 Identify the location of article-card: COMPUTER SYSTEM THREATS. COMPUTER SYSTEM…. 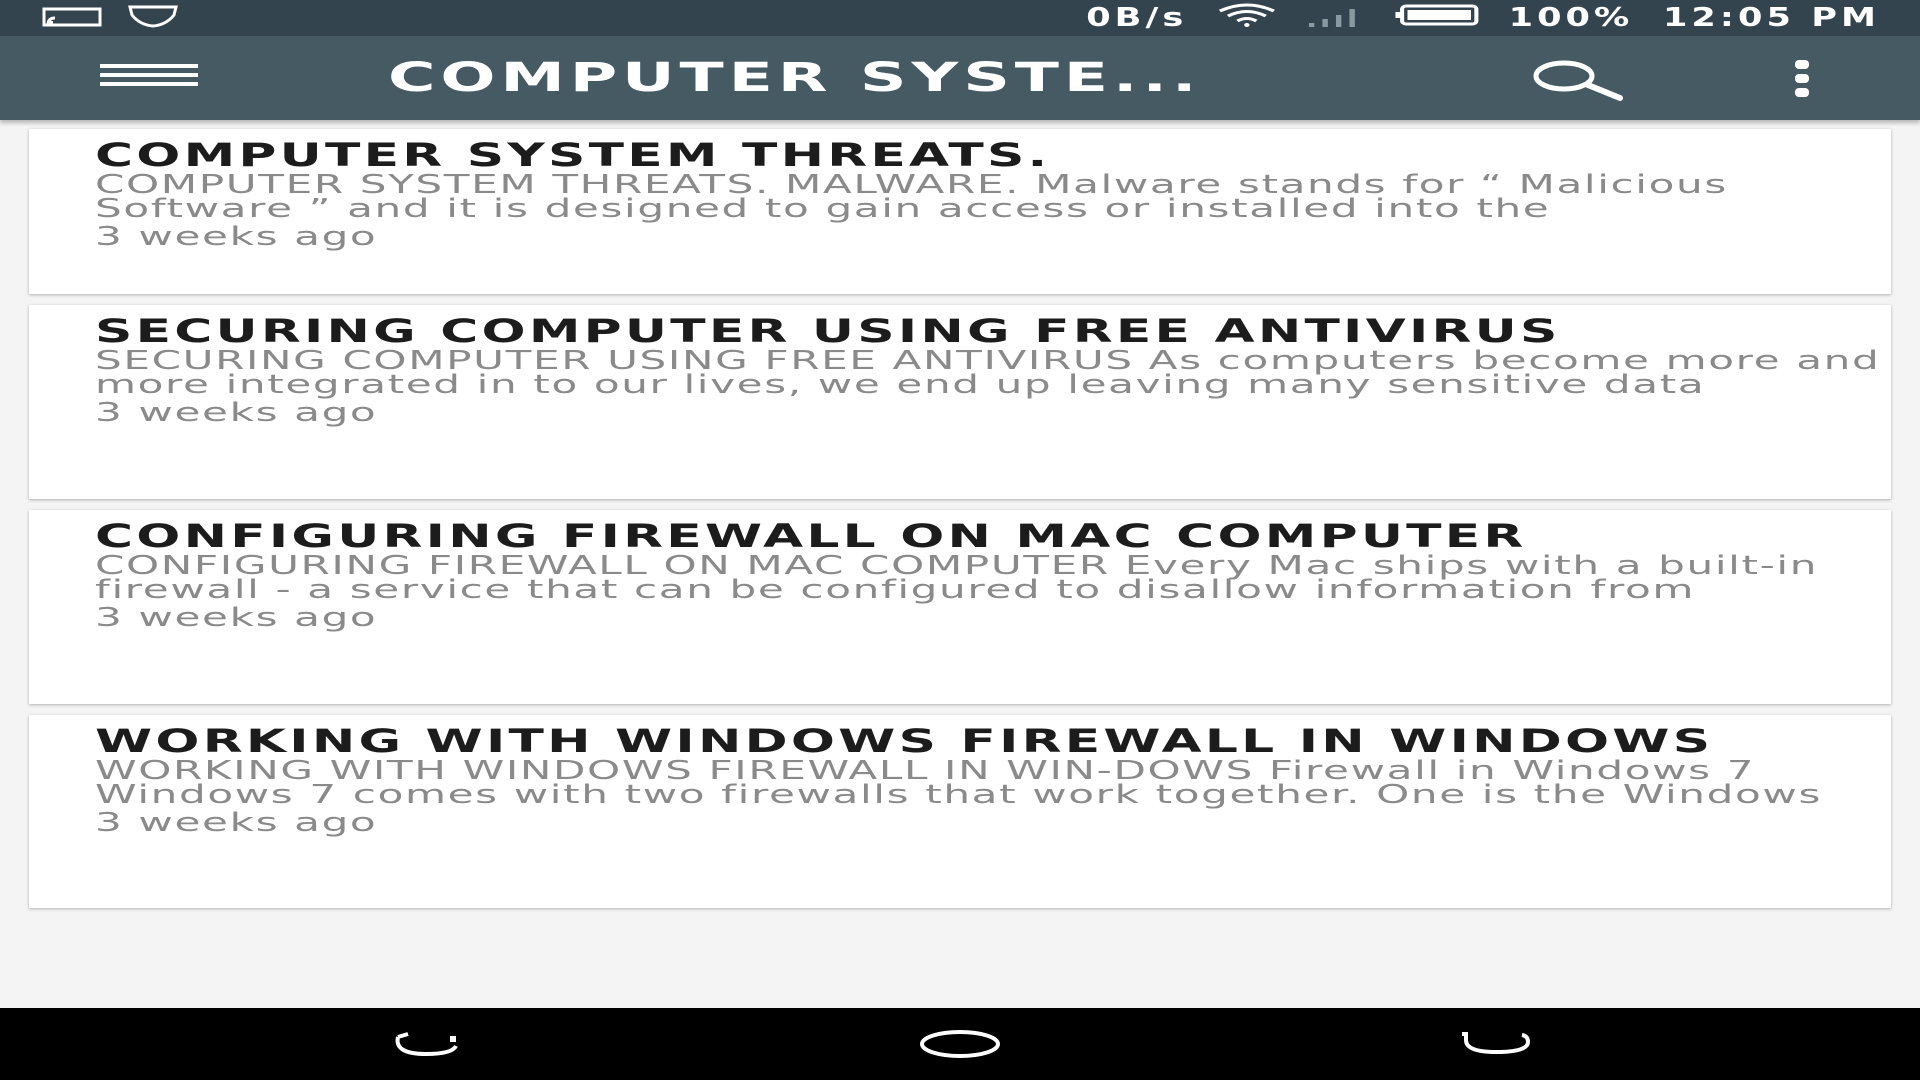
(960, 211).